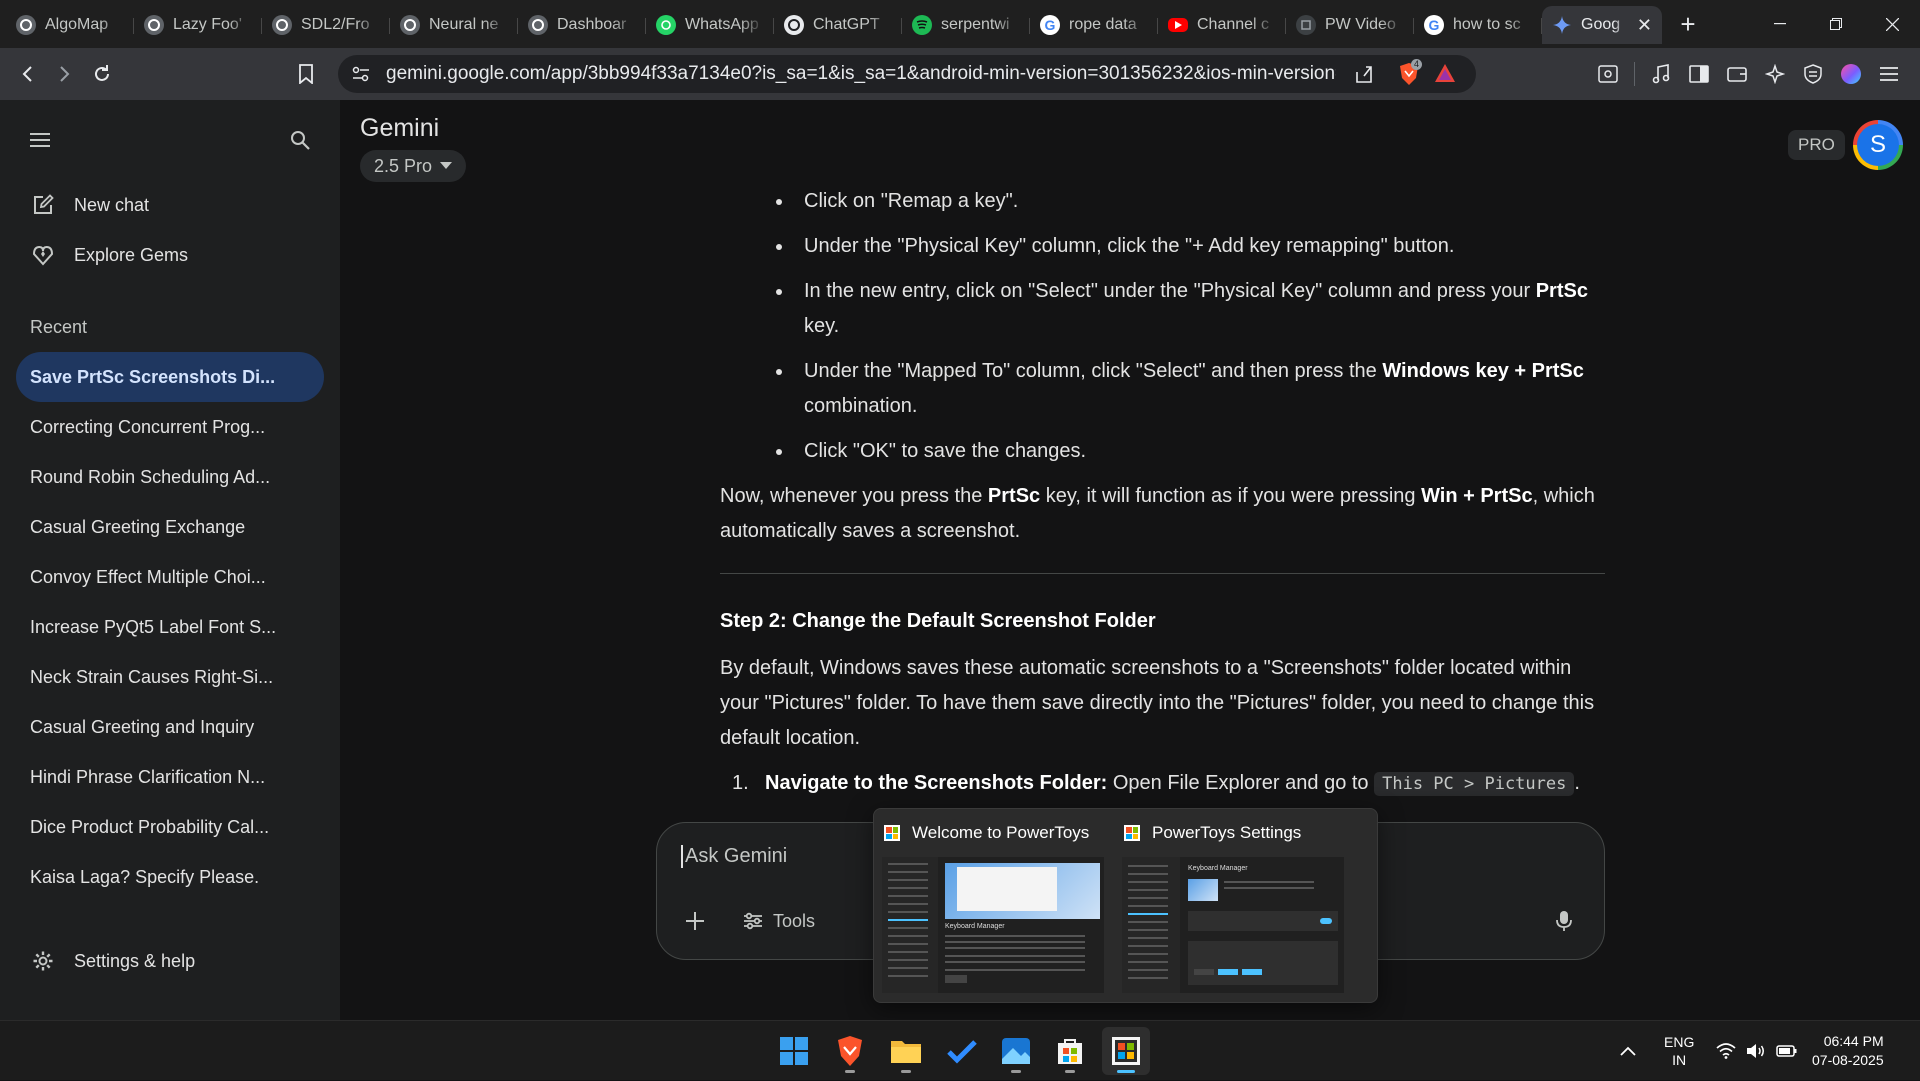 The image size is (1920, 1081). What do you see at coordinates (1699, 74) in the screenshot?
I see `sidebar-toggle-icon` at bounding box center [1699, 74].